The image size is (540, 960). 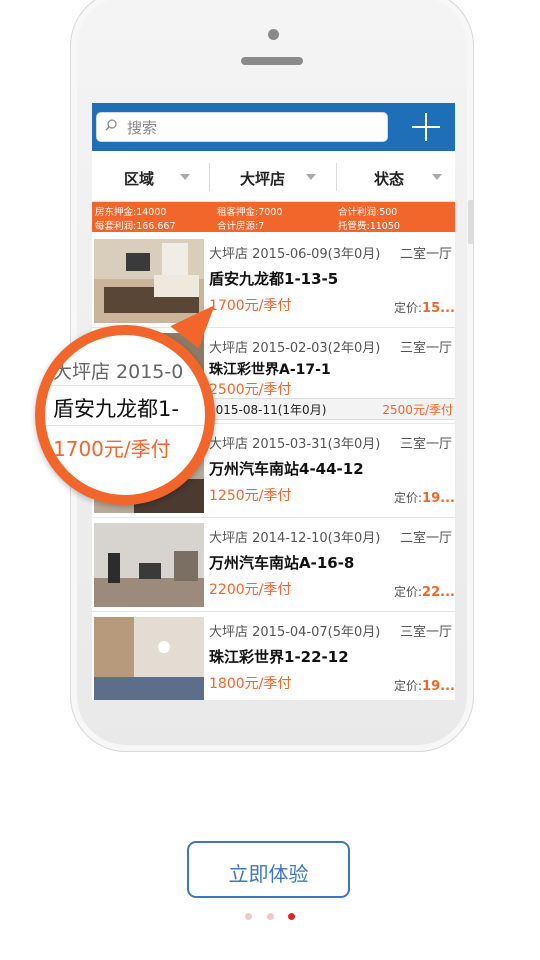 What do you see at coordinates (242, 127) in the screenshot?
I see `search-input: 搜索` at bounding box center [242, 127].